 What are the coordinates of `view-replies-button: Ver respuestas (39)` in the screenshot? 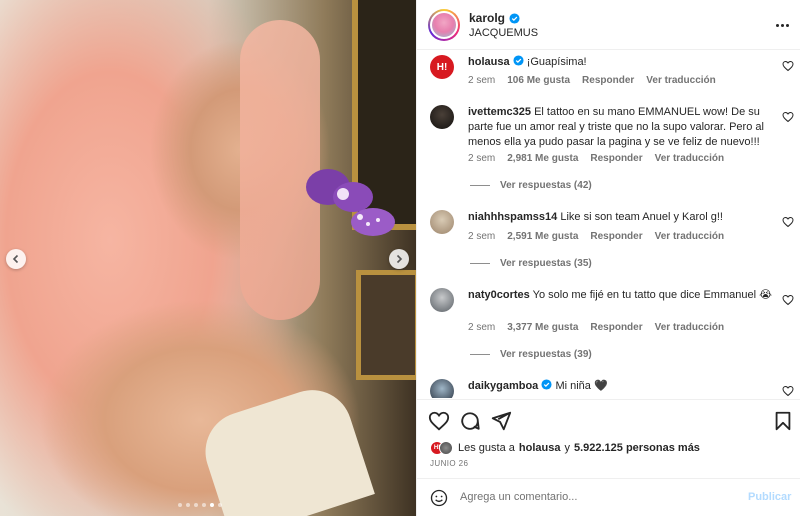 It's located at (531, 354).